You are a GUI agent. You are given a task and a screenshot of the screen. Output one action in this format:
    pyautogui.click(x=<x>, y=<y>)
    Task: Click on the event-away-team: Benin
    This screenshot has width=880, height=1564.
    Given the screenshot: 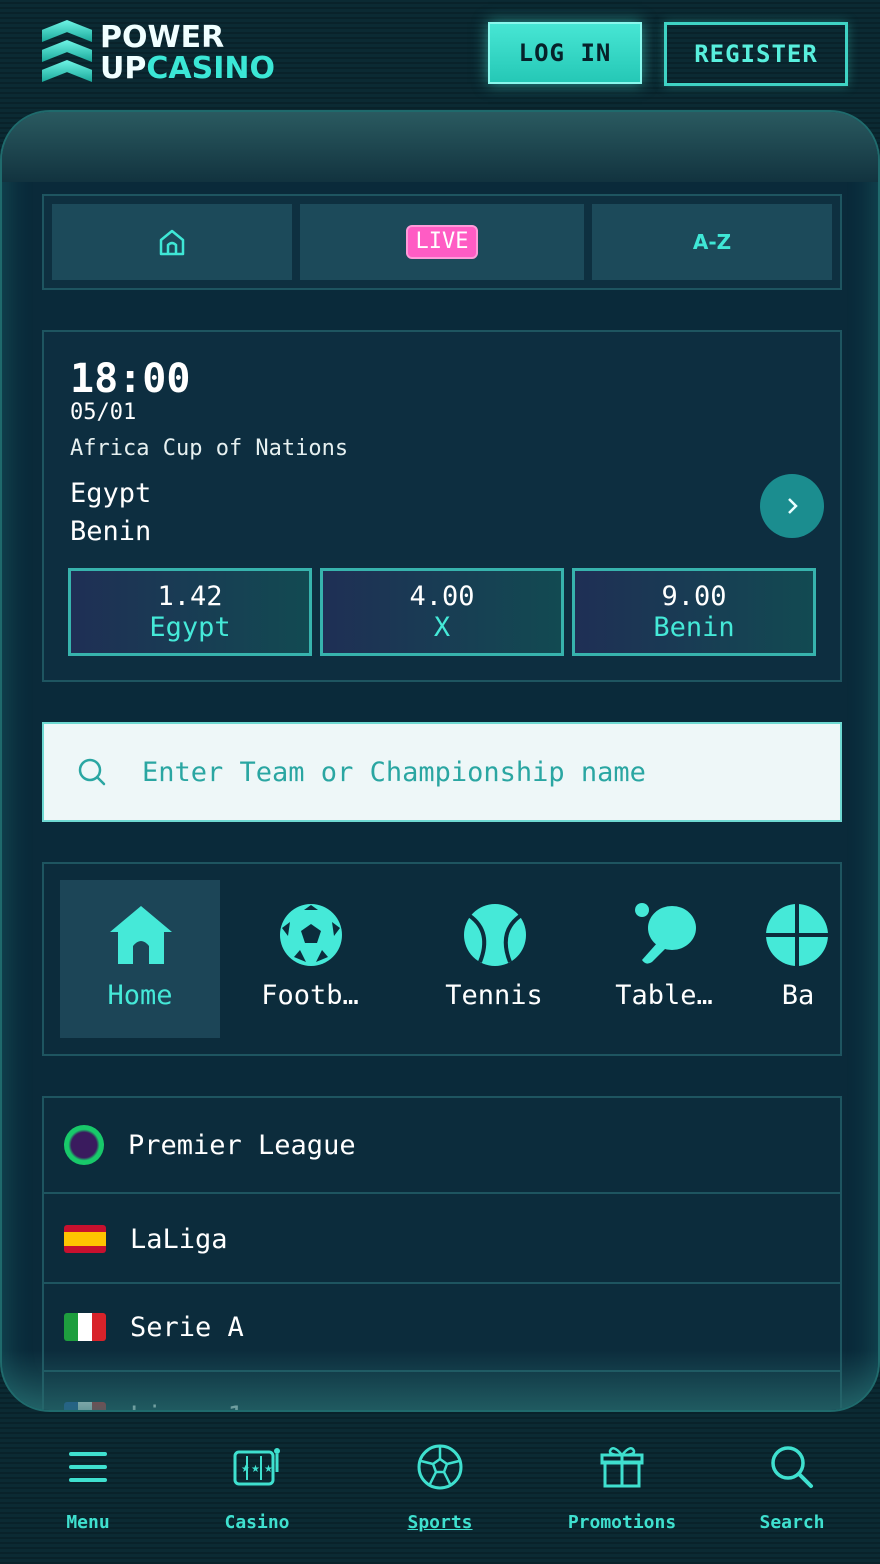 What is the action you would take?
    pyautogui.click(x=111, y=531)
    